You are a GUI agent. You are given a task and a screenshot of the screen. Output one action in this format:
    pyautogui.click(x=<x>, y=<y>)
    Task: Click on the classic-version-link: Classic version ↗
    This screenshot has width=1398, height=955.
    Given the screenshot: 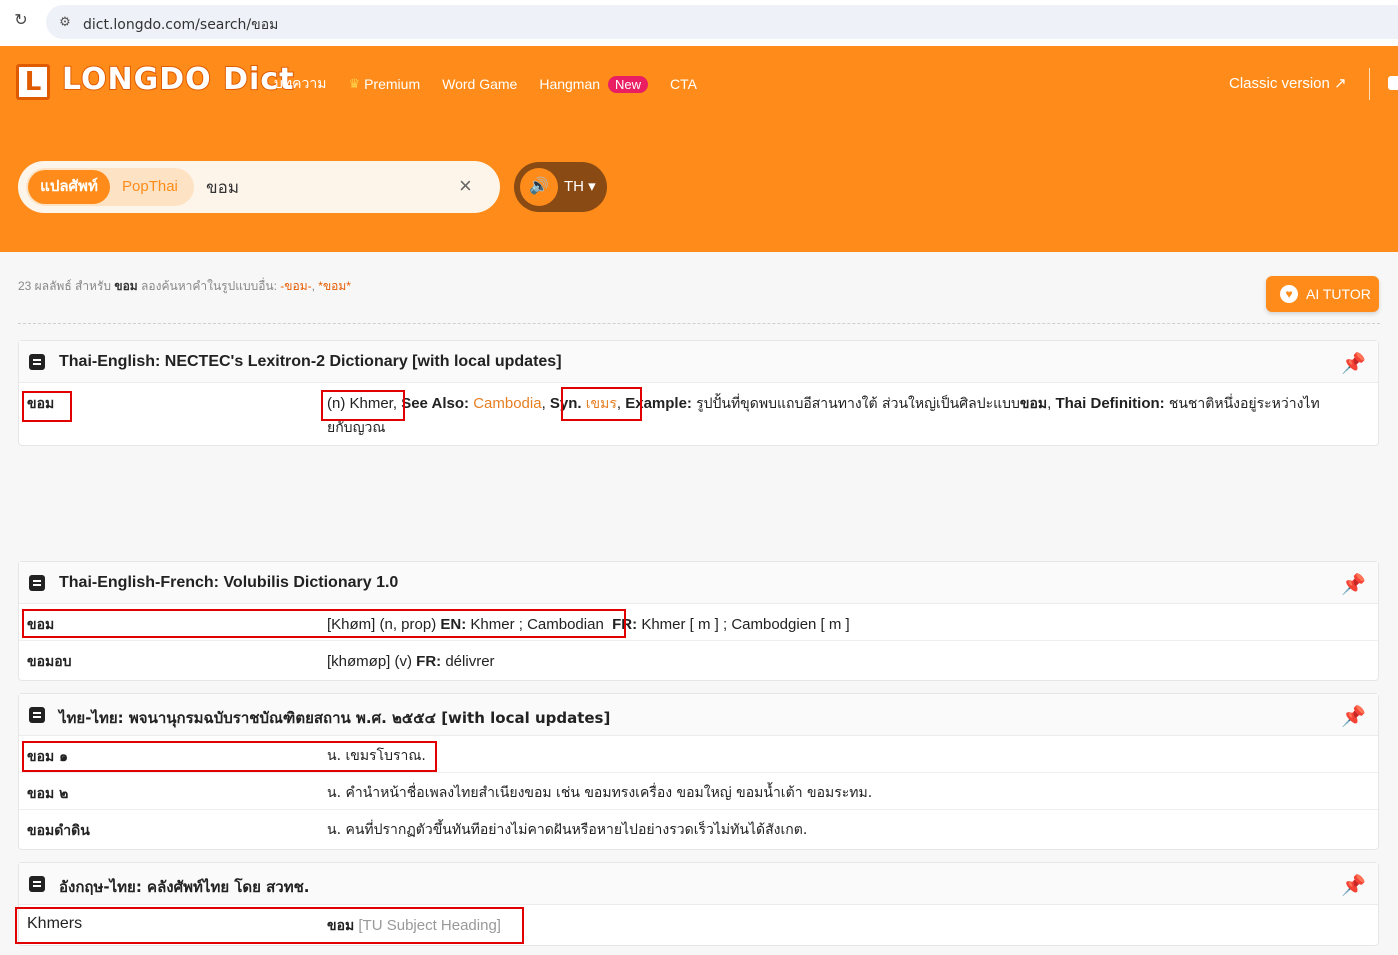 What is the action you would take?
    pyautogui.click(x=1288, y=83)
    